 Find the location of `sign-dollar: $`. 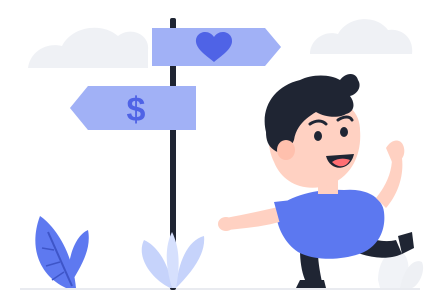

sign-dollar: $ is located at coordinates (133, 108).